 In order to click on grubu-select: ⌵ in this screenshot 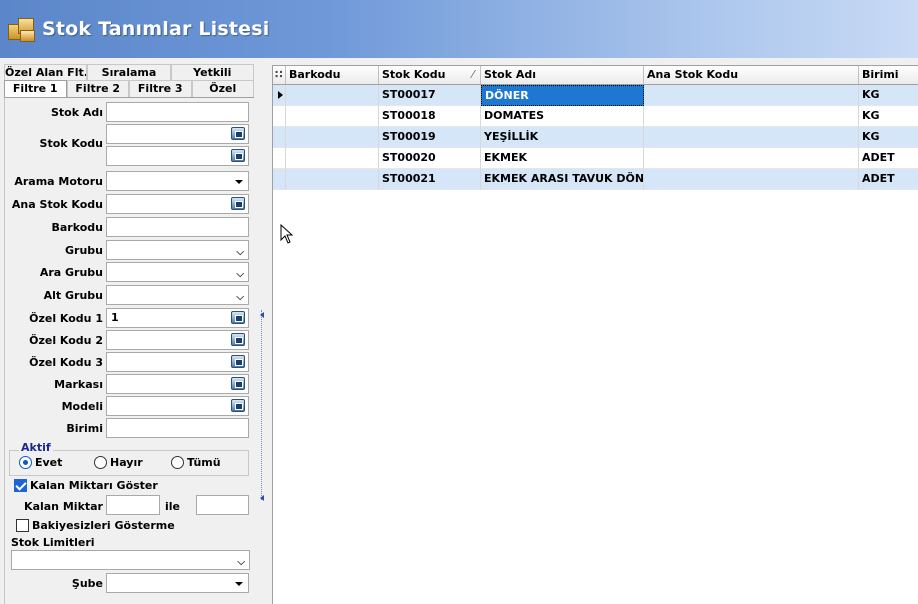, I will do `click(177, 250)`.